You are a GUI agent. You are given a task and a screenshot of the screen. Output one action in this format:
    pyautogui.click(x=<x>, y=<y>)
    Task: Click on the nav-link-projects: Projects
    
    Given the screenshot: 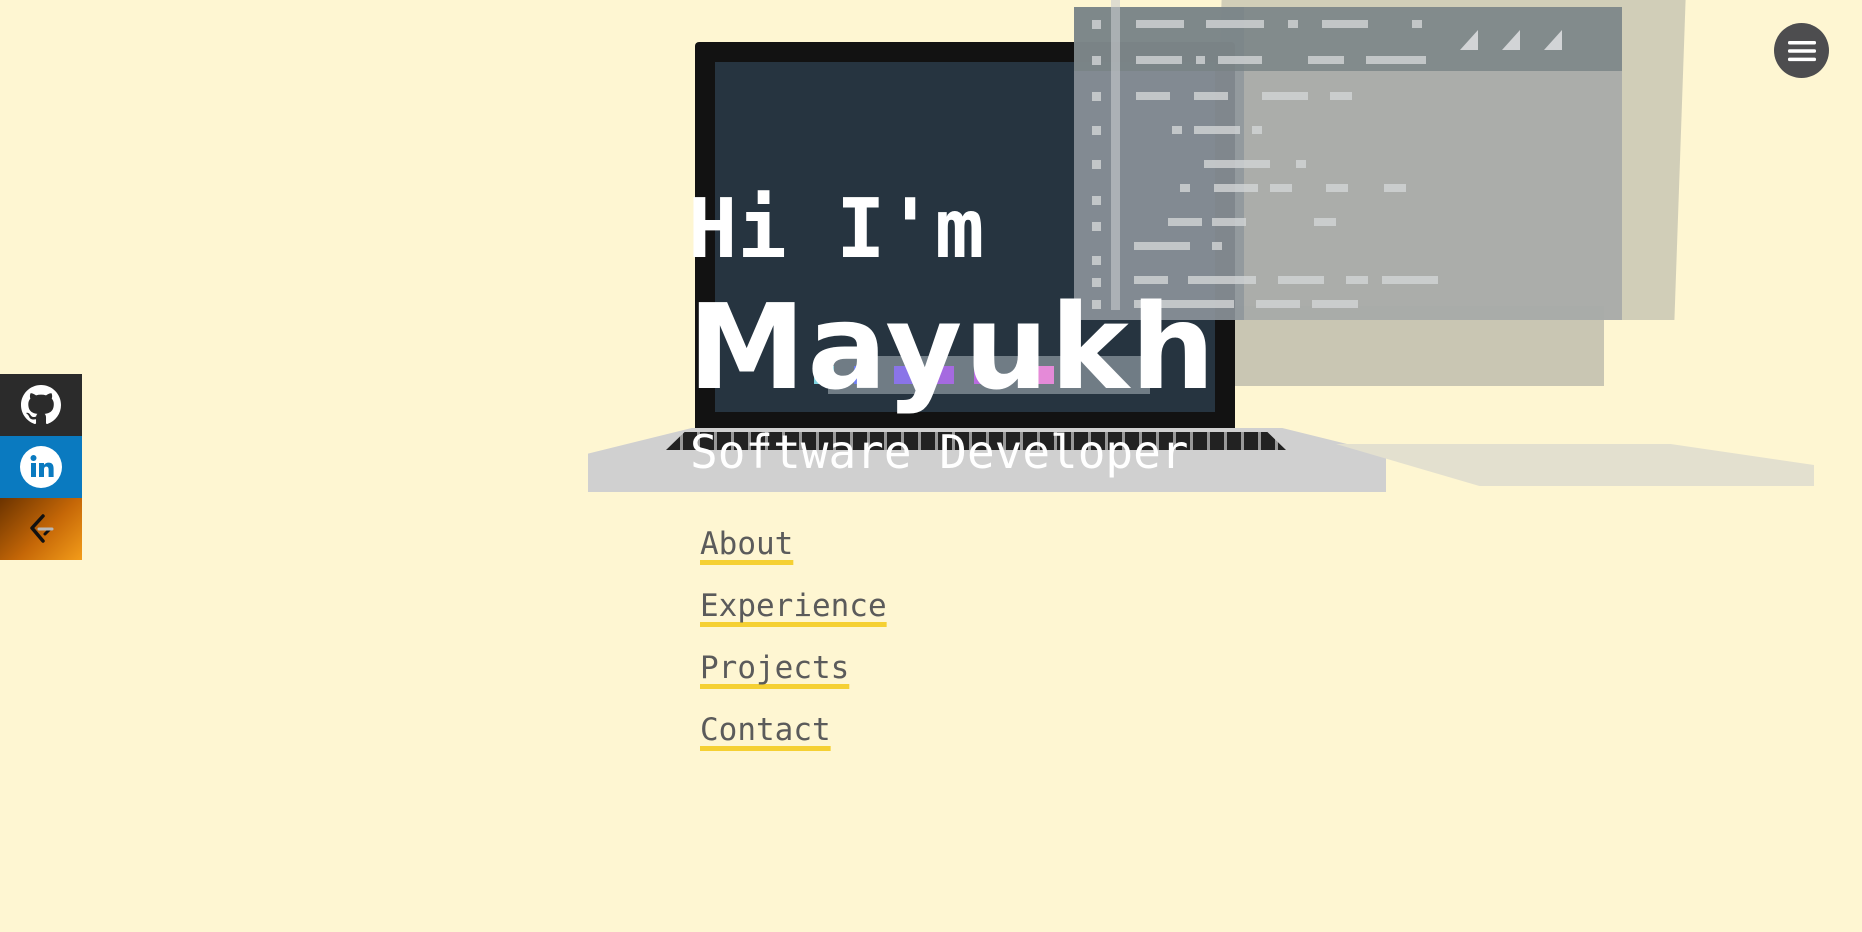 What is the action you would take?
    pyautogui.click(x=793, y=677)
    